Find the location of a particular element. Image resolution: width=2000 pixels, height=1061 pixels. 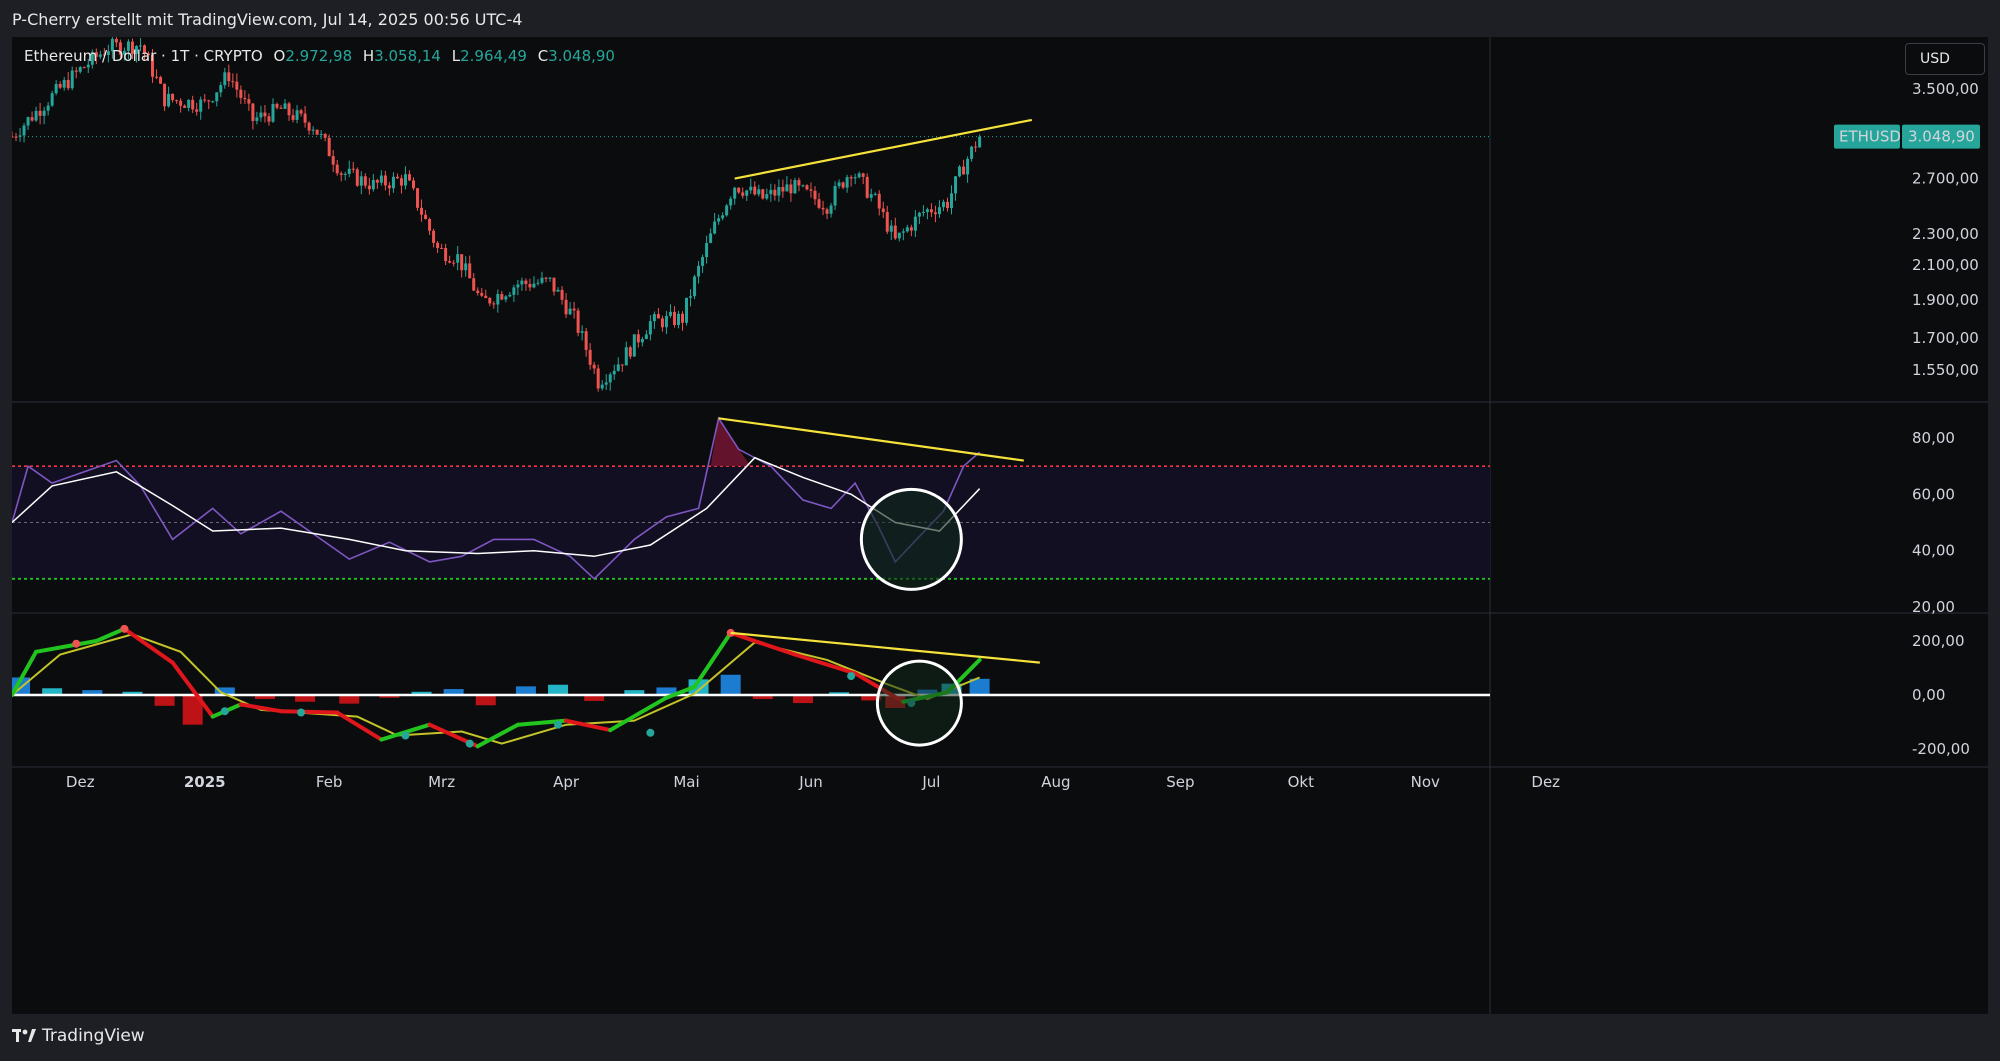

tradingview-logo: TradingView is located at coordinates (78, 1036).